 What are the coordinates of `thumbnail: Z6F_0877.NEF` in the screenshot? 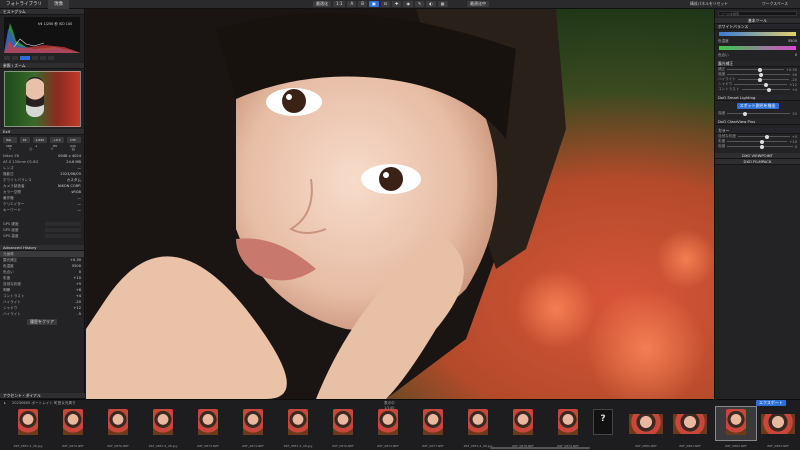 It's located at (433, 427).